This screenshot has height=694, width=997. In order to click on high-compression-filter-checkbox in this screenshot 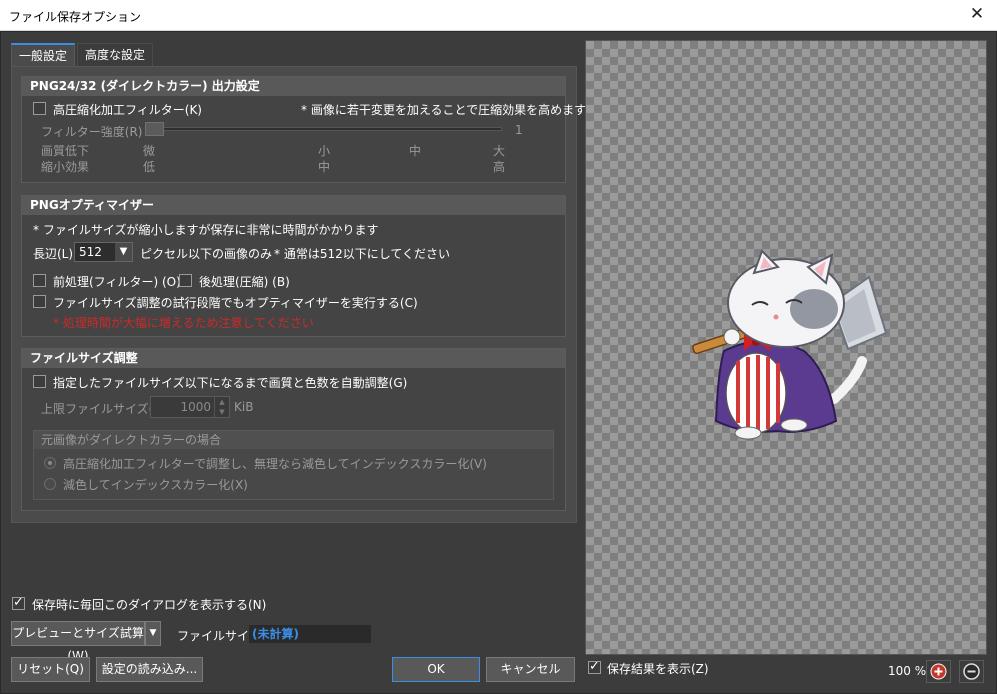, I will do `click(39, 108)`.